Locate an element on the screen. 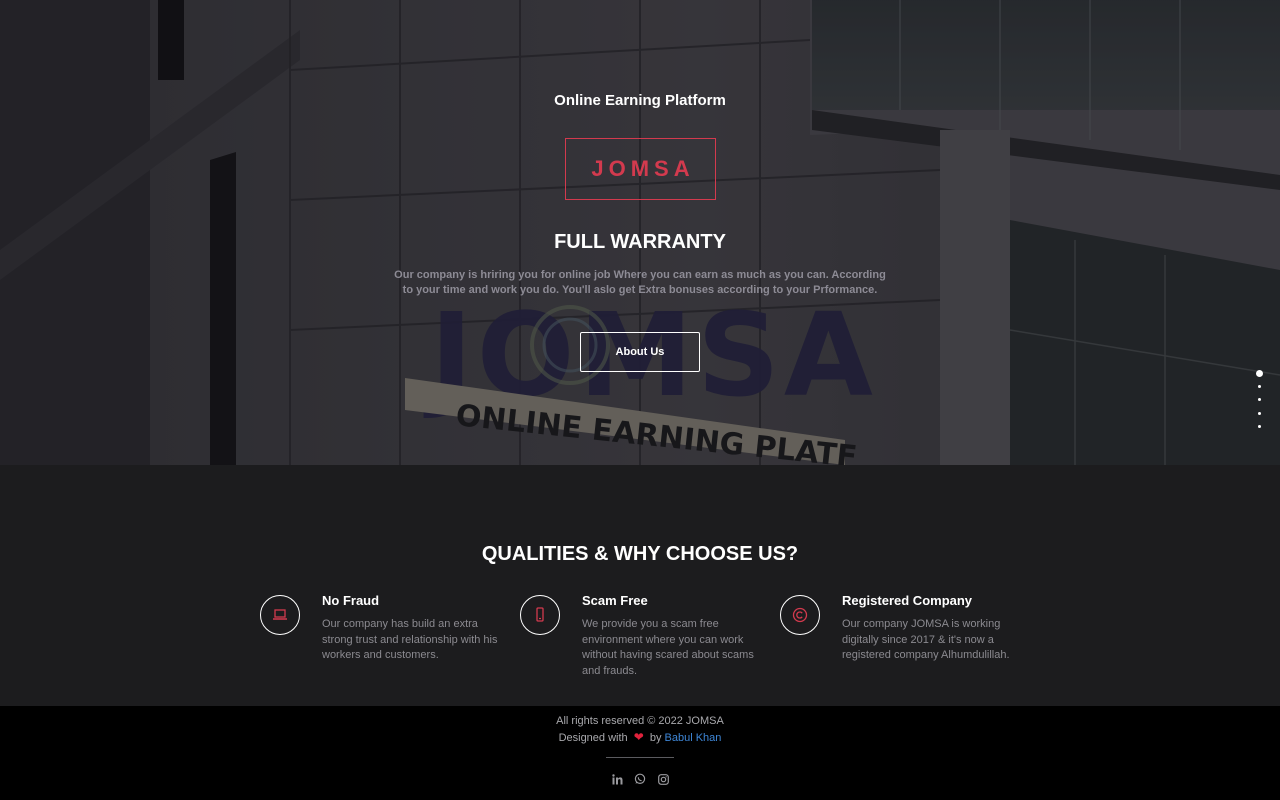 The width and height of the screenshot is (1280, 800). heart-icon: ❤ is located at coordinates (638, 737).